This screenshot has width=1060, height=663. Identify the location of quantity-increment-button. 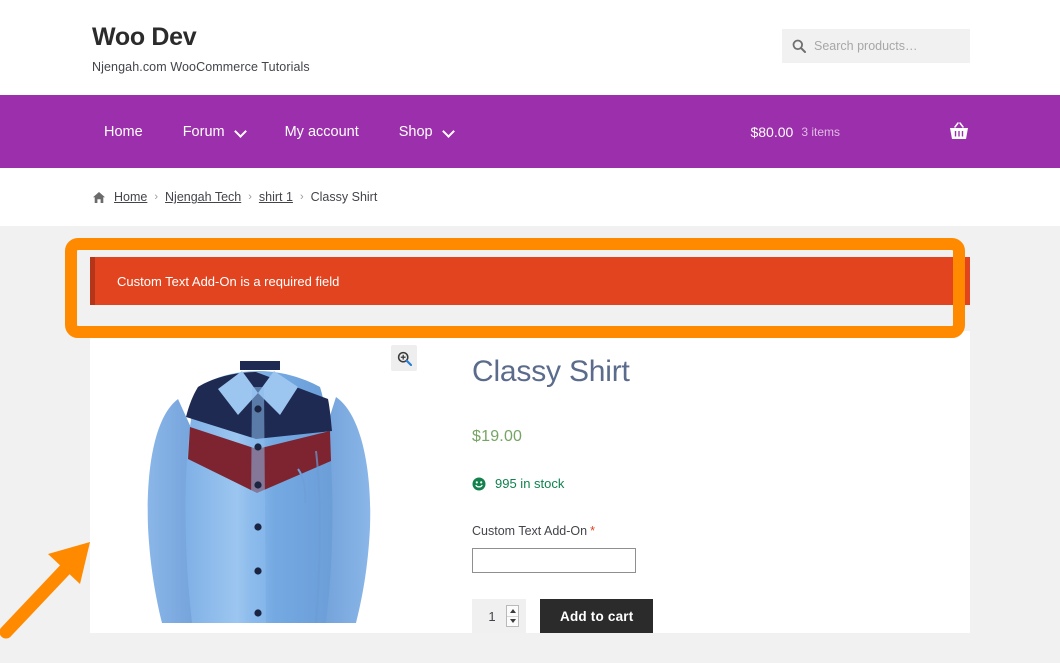
(512, 611).